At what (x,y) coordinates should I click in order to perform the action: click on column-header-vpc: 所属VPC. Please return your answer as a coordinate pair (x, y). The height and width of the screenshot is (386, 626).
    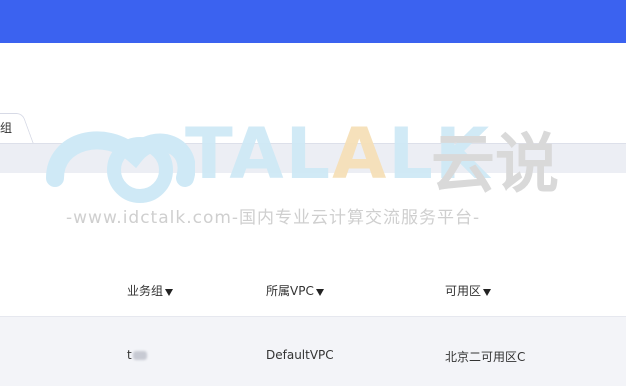
    Looking at the image, I should click on (295, 290).